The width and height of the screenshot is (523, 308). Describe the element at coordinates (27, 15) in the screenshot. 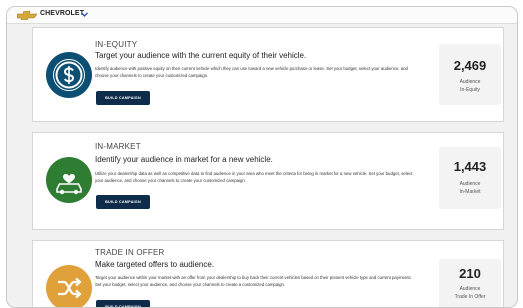

I see `bowtie-logo-icon` at that location.